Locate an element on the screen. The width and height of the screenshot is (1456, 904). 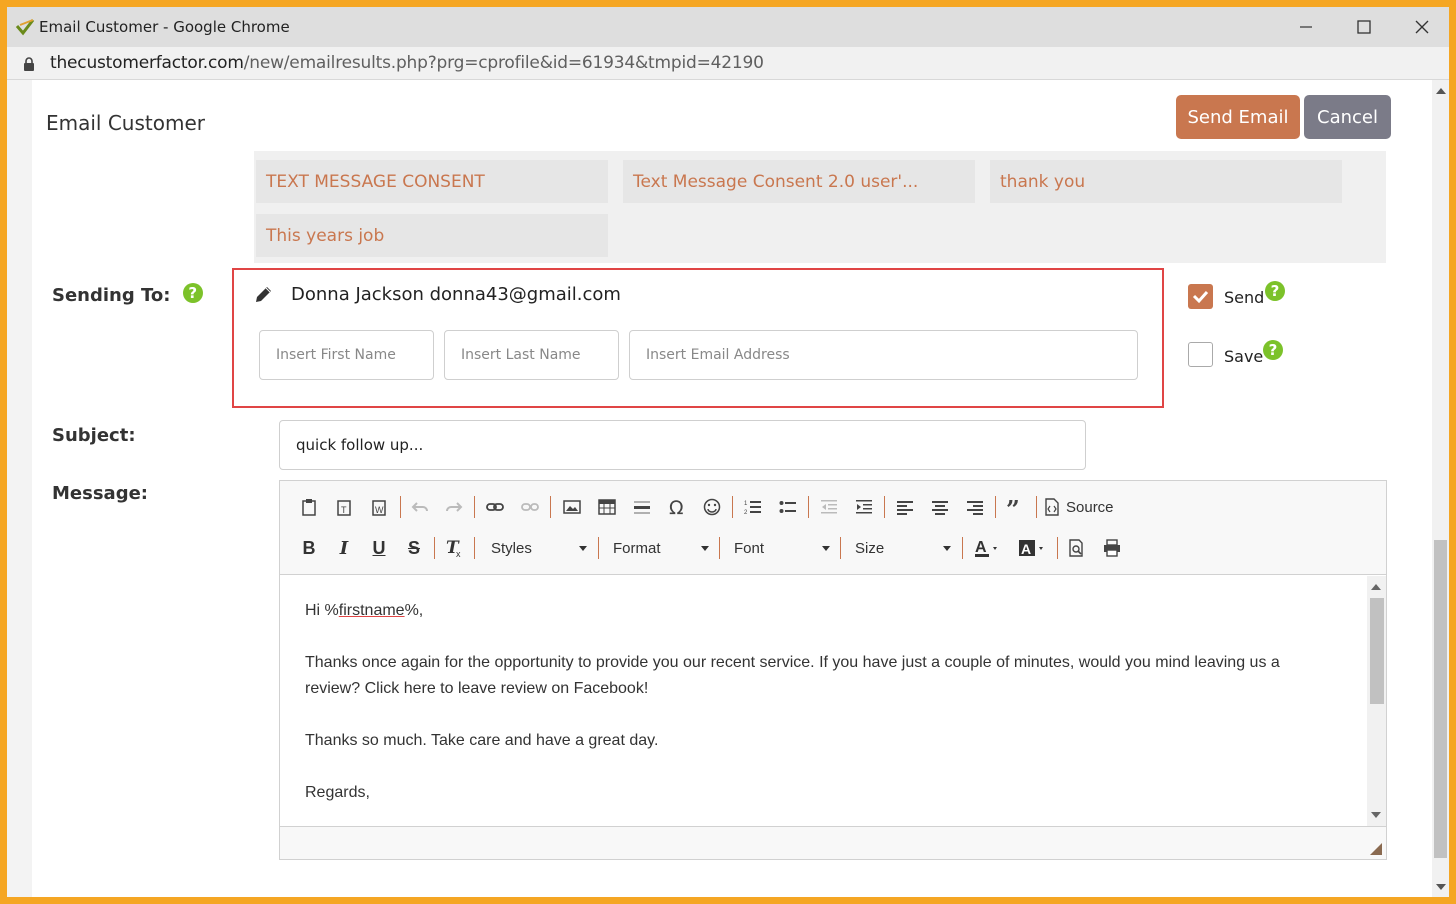
resize-handle-icon is located at coordinates (1376, 849).